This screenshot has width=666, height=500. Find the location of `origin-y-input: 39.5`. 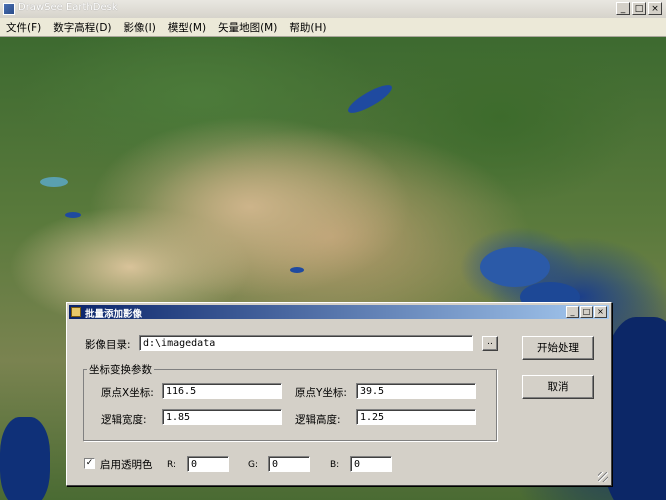

origin-y-input: 39.5 is located at coordinates (416, 391).